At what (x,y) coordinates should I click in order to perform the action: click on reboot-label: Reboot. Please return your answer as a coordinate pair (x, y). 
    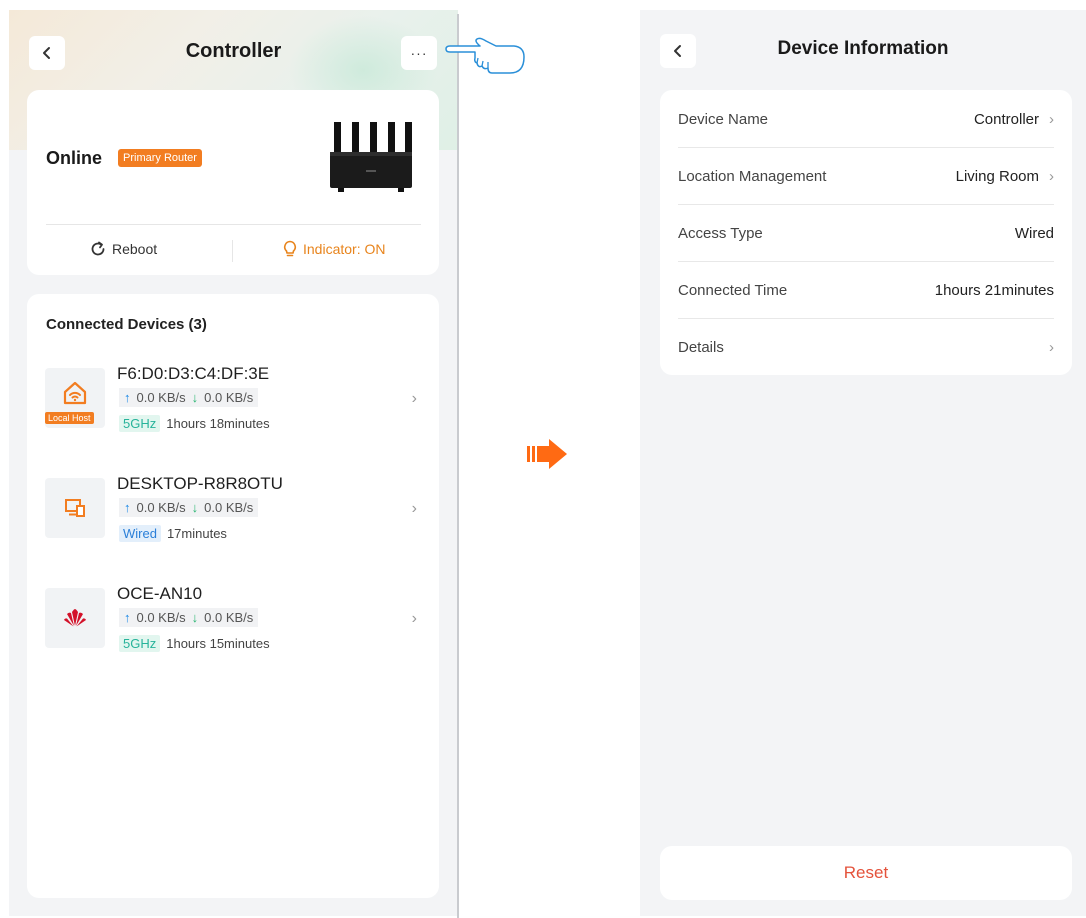
    Looking at the image, I should click on (135, 249).